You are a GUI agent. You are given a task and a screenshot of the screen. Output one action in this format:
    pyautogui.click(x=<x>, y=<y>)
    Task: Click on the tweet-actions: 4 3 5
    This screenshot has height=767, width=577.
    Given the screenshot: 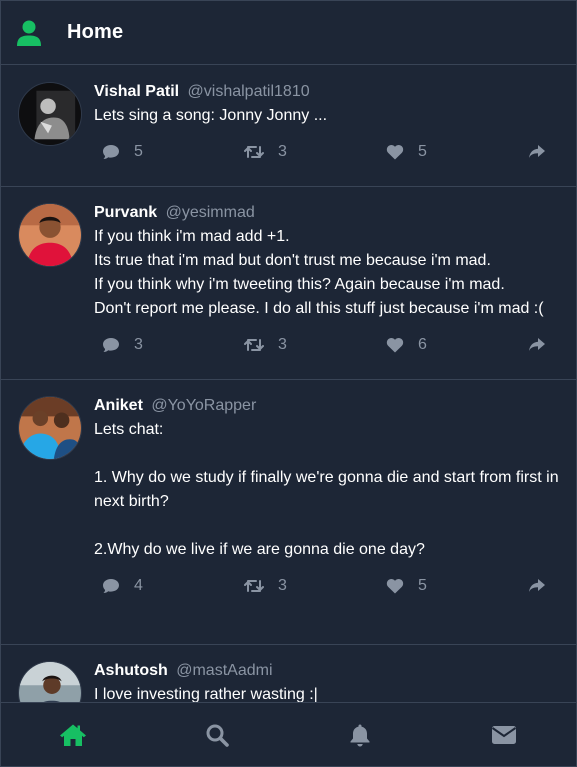 What is the action you would take?
    pyautogui.click(x=331, y=586)
    